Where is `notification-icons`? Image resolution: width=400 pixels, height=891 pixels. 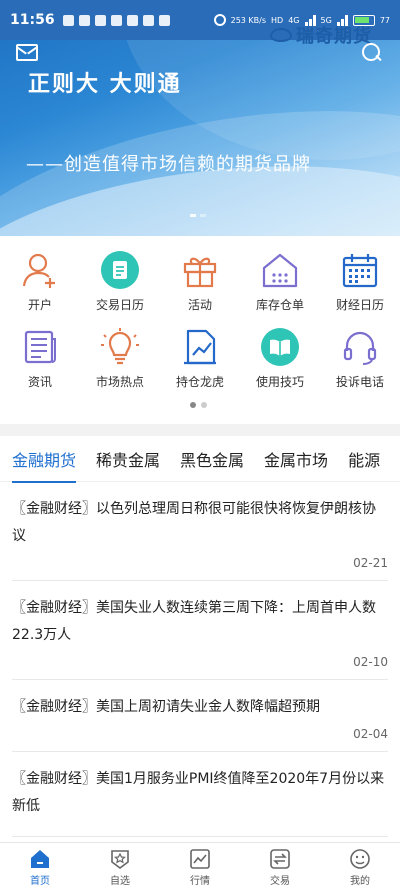 notification-icons is located at coordinates (116, 20).